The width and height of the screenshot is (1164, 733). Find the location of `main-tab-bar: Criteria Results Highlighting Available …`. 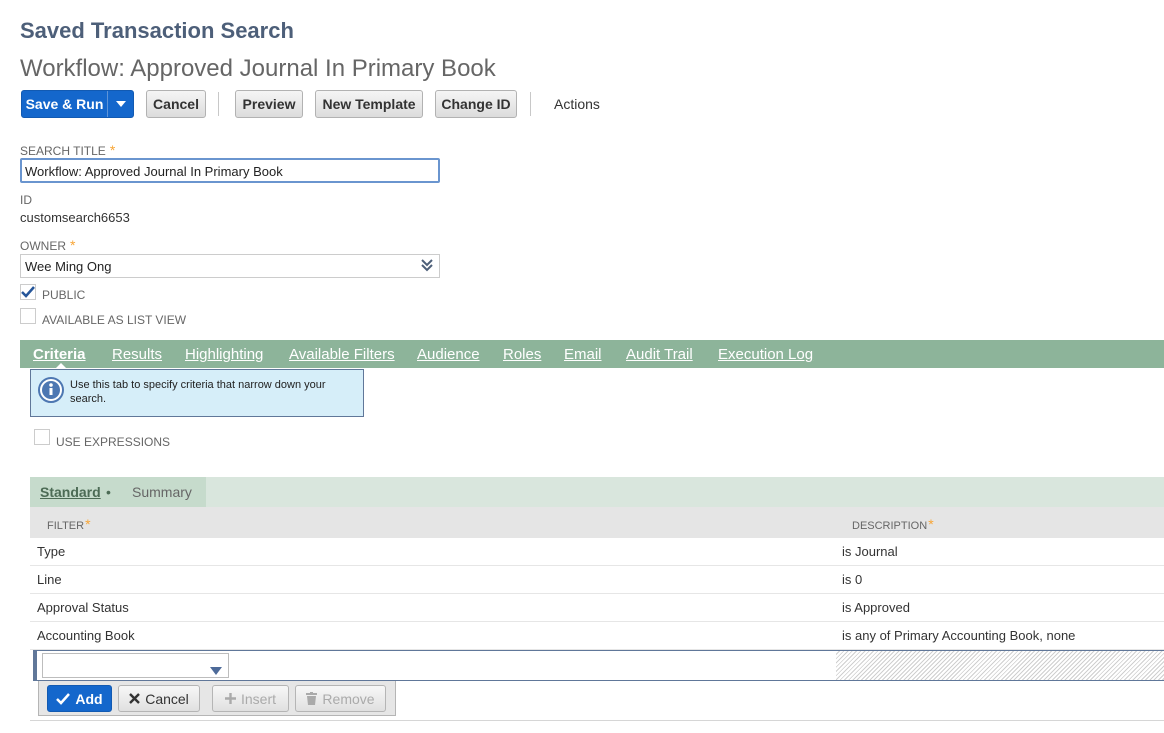

main-tab-bar: Criteria Results Highlighting Available … is located at coordinates (592, 354).